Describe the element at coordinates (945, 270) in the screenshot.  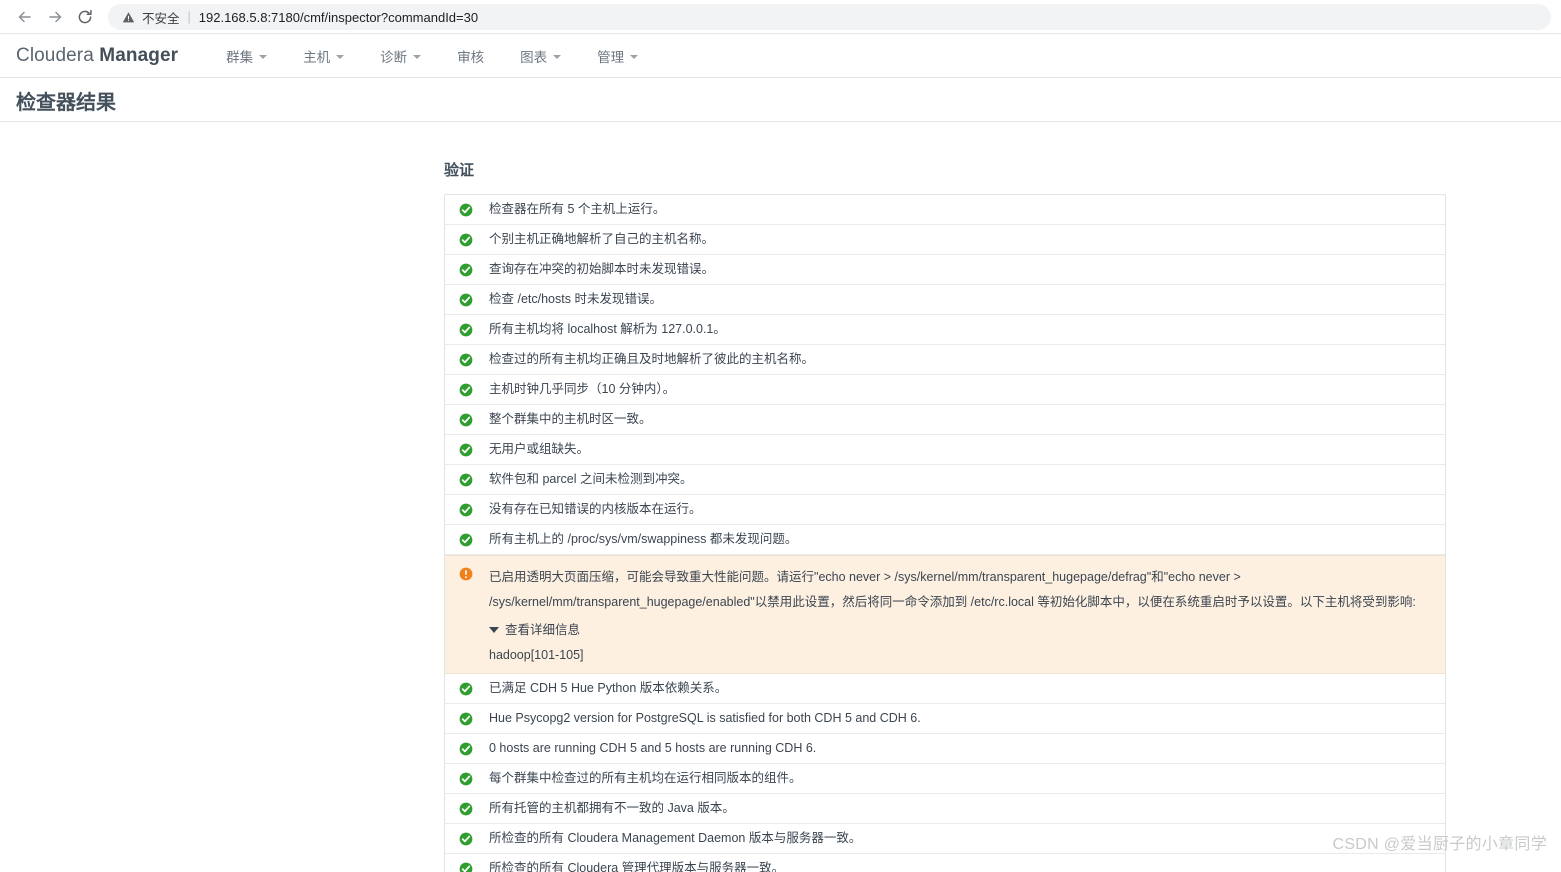
I see `validation-row: 查询存在冲突的初始脚本时未发现错误。` at that location.